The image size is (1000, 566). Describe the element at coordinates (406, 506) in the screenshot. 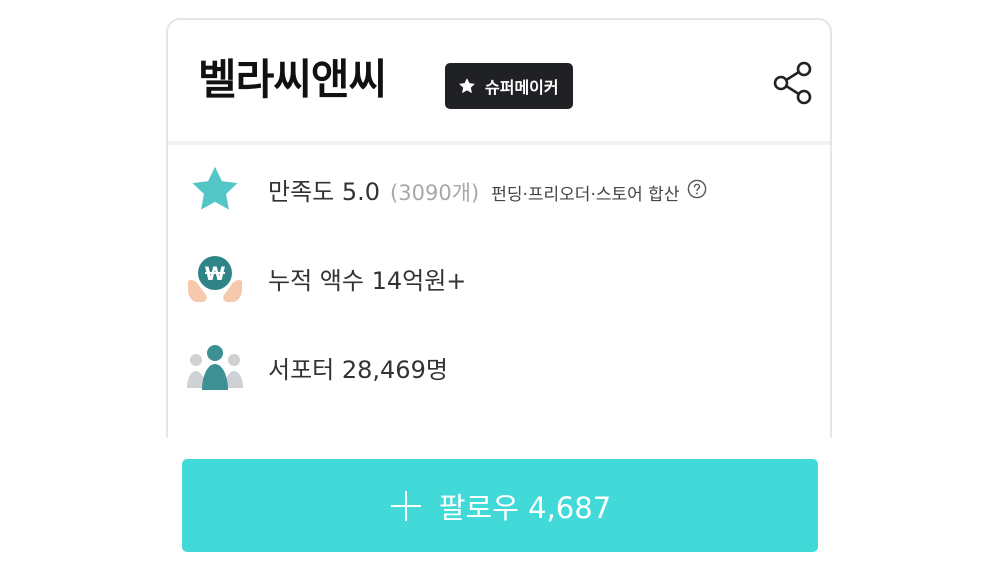

I see `plus-icon` at that location.